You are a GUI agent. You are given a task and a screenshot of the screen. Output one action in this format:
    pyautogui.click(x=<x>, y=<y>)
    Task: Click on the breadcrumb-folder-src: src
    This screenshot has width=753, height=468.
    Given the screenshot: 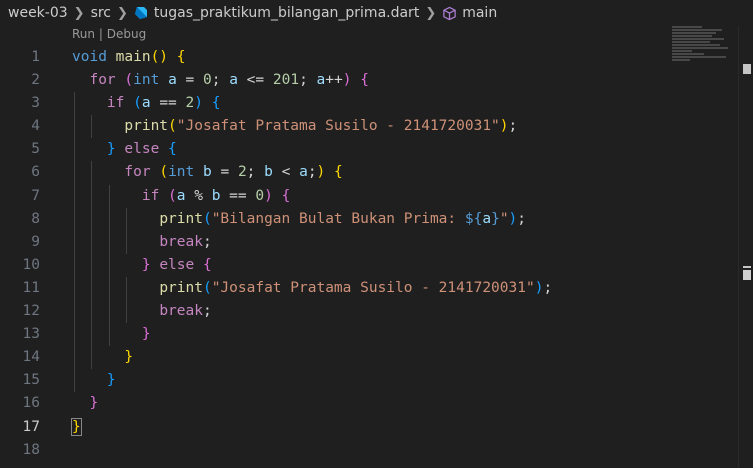 What is the action you would take?
    pyautogui.click(x=101, y=13)
    